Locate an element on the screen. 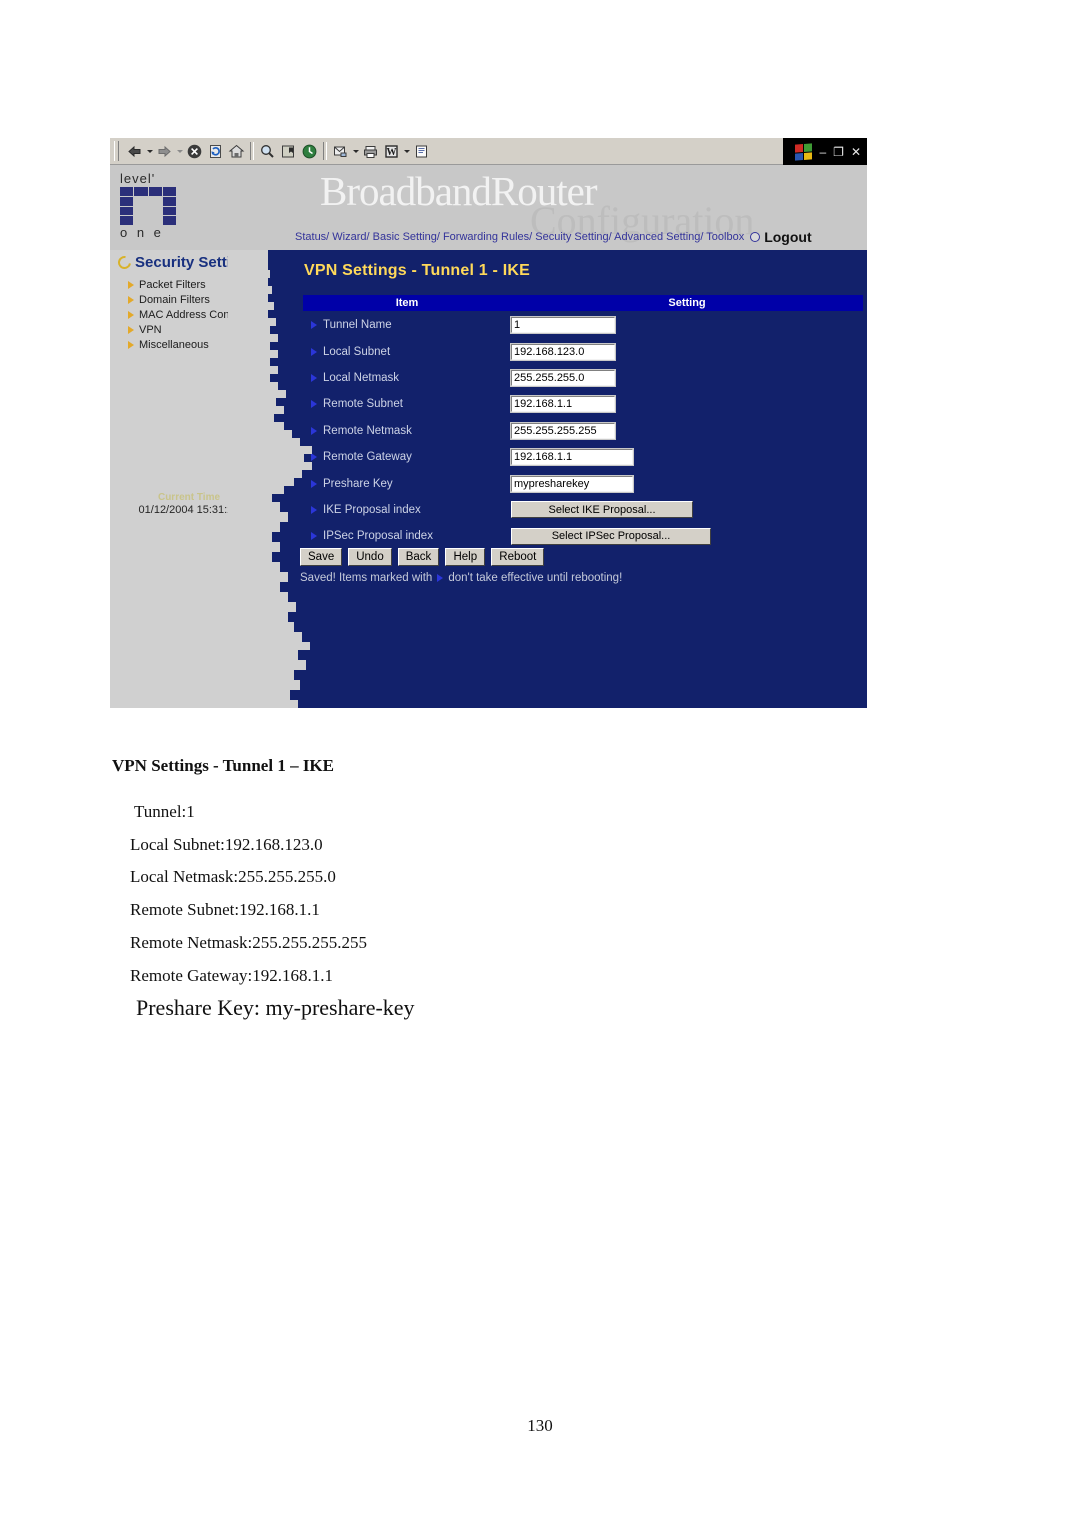  table-row: Remote Netmask 255.255.255.255 is located at coordinates (583, 431).